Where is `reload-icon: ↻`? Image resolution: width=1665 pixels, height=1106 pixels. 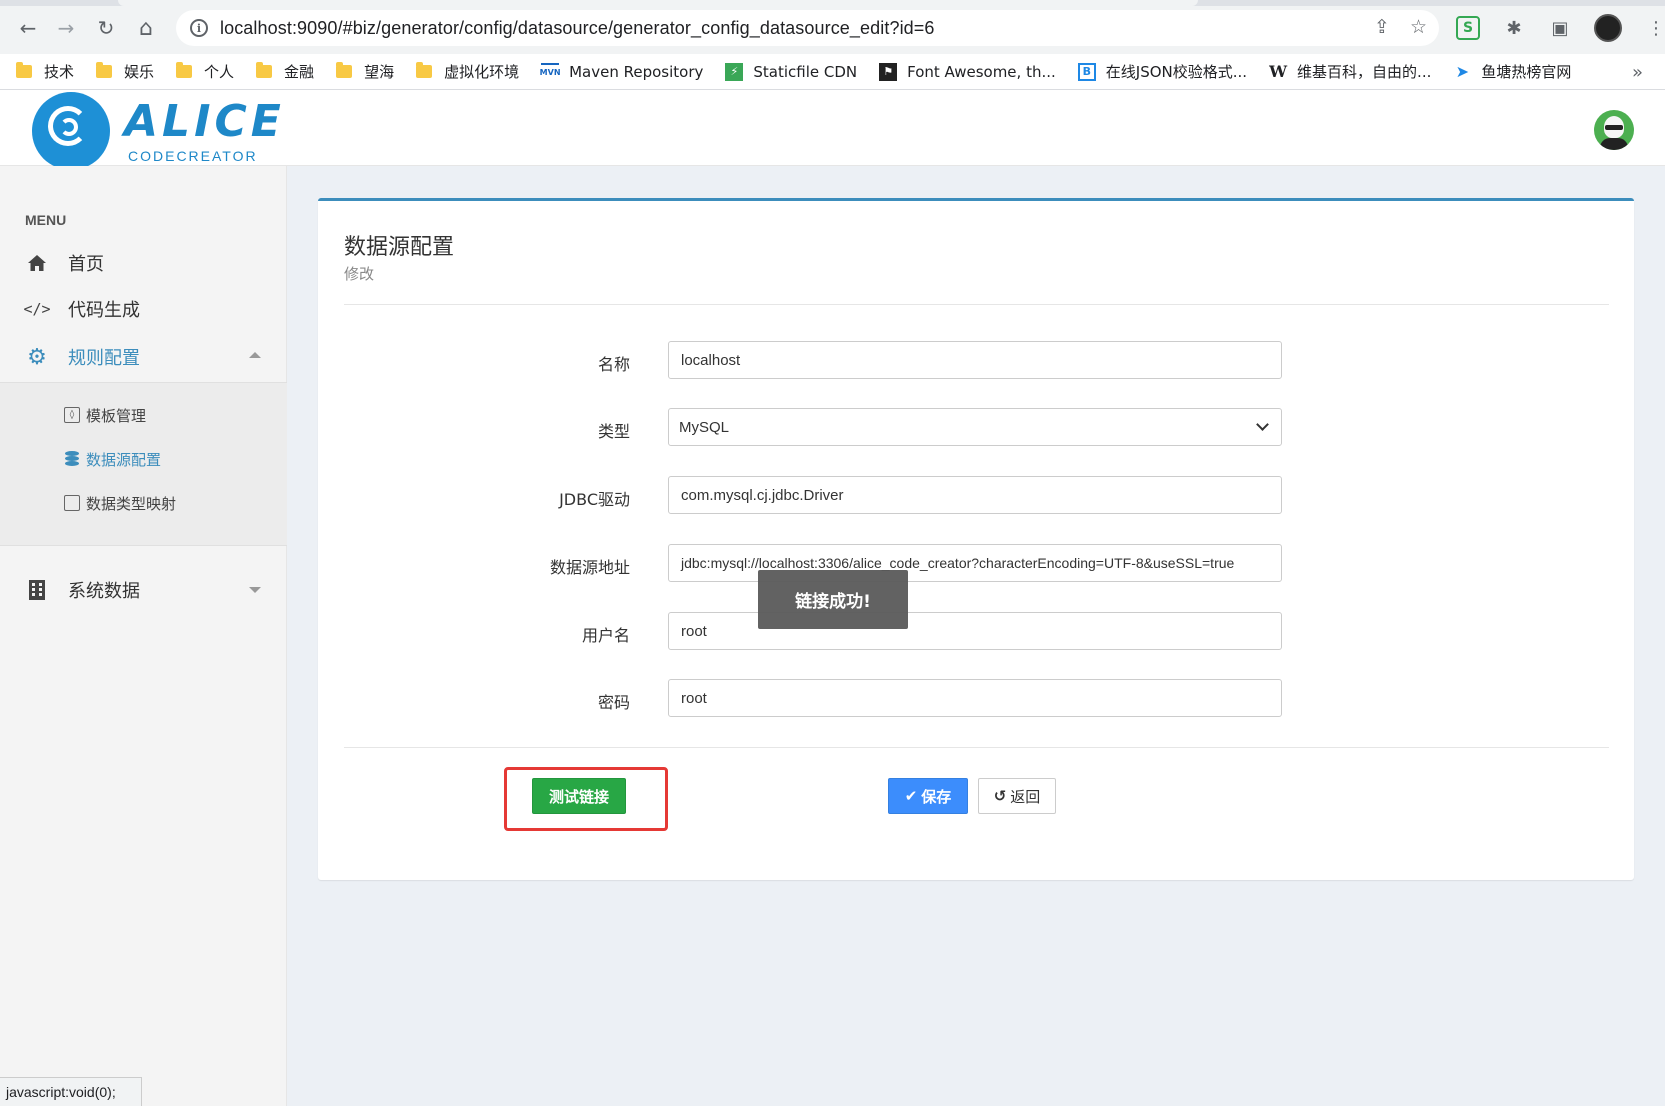 reload-icon: ↻ is located at coordinates (106, 28).